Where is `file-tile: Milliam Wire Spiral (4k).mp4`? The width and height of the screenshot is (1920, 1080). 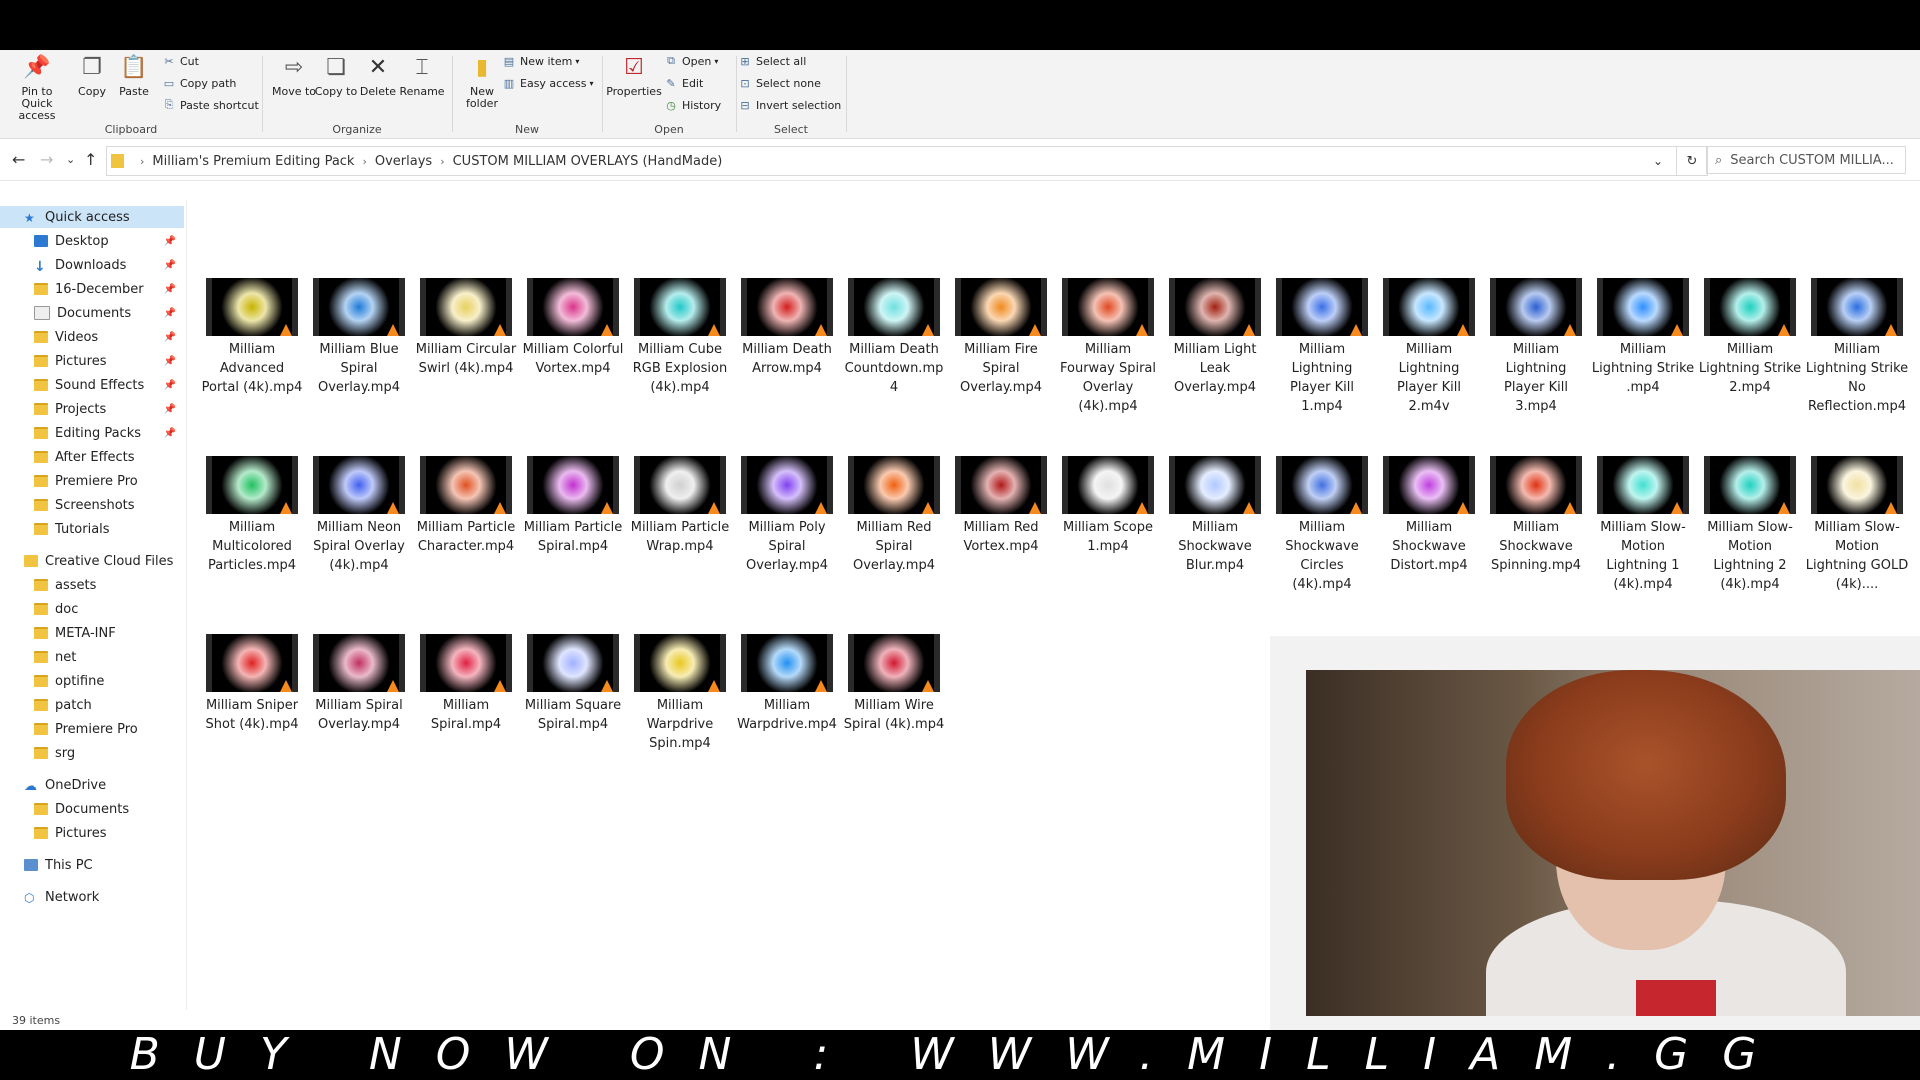
file-tile: Milliam Wire Spiral (4k).mp4 is located at coordinates (894, 684).